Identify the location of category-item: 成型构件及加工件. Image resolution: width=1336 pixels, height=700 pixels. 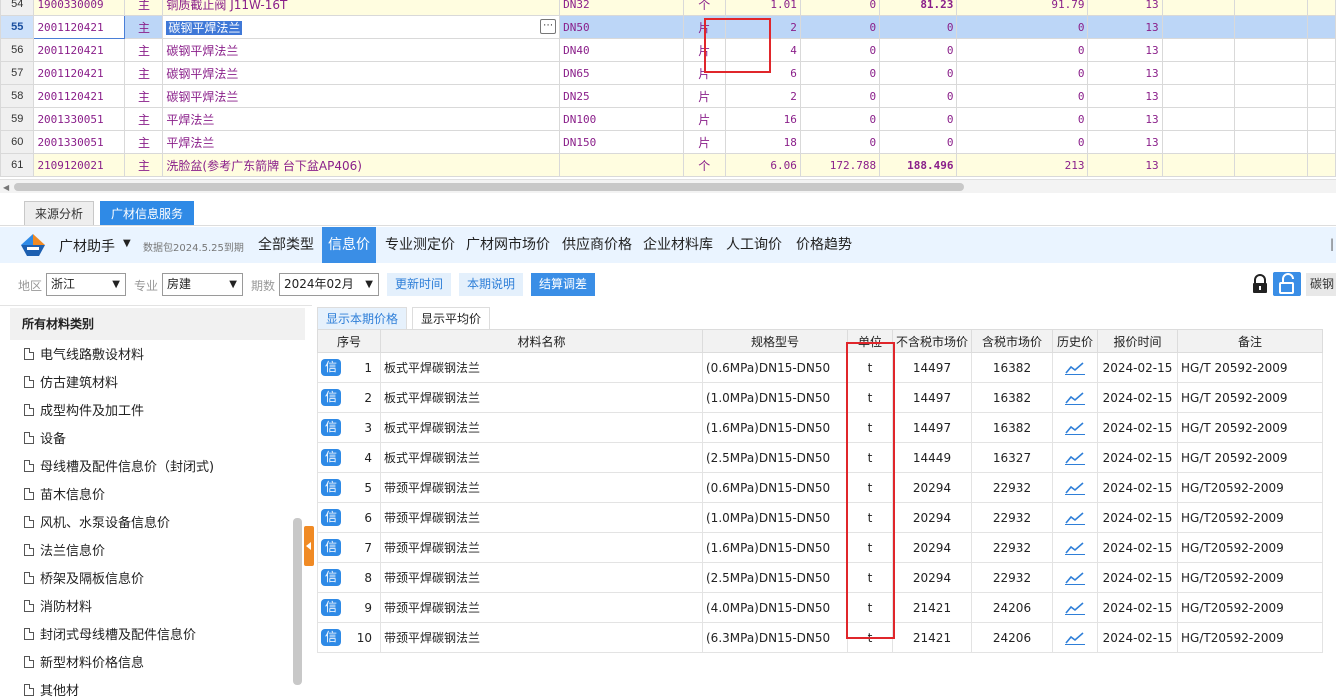
(84, 410).